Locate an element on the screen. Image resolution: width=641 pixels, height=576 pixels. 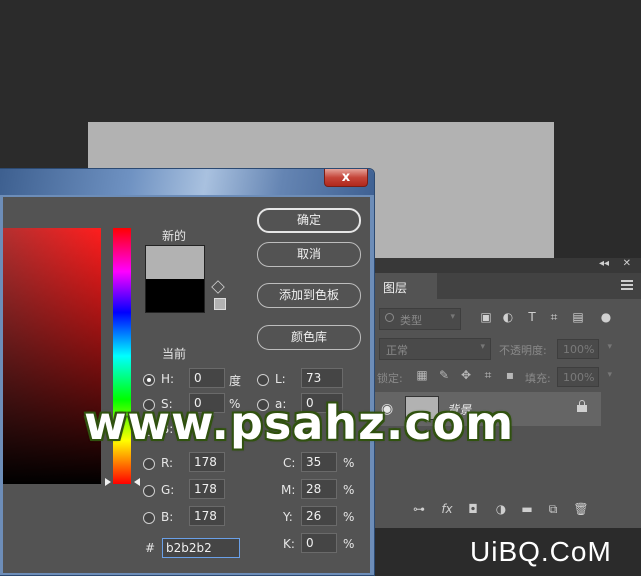
collapse-panels-icon: ◂◂ is located at coordinates (604, 263).